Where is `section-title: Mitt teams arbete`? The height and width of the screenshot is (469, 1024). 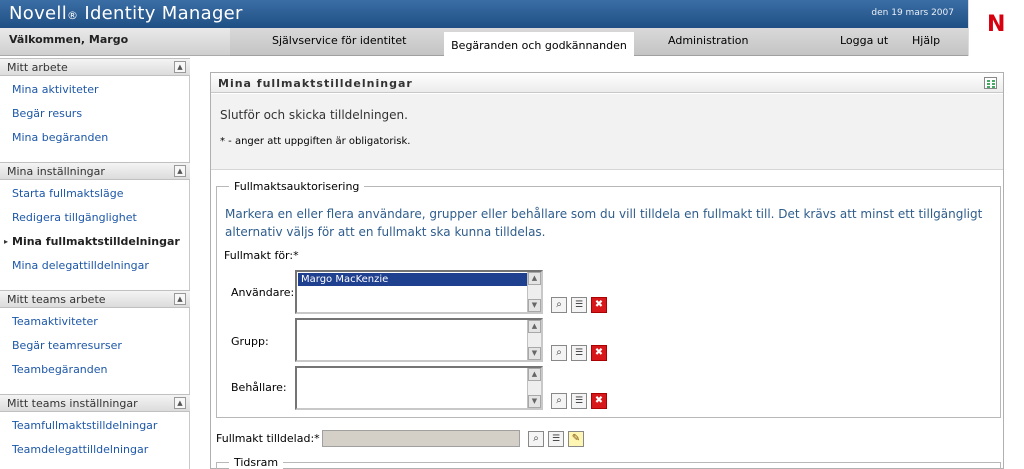 section-title: Mitt teams arbete is located at coordinates (56, 299).